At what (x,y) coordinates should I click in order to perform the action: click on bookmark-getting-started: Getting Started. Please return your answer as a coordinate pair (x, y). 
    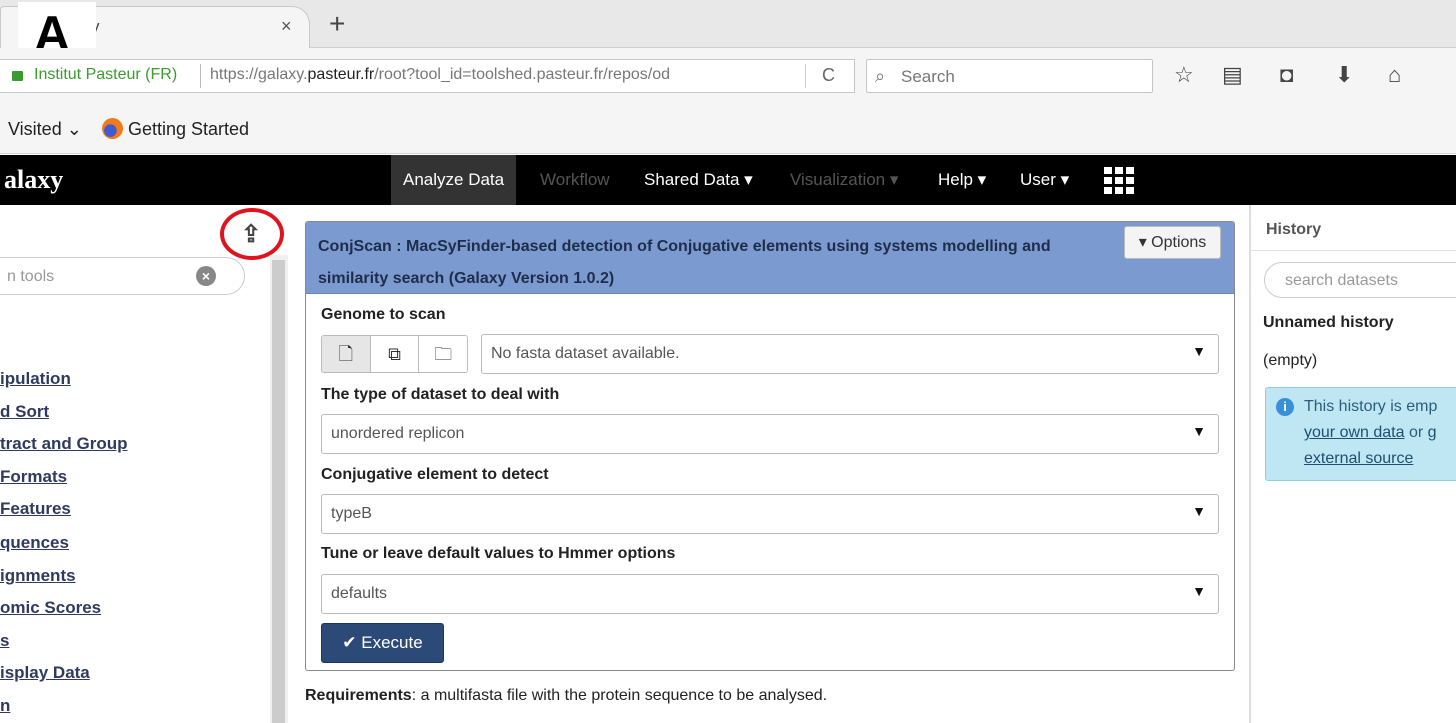
    Looking at the image, I should click on (188, 129).